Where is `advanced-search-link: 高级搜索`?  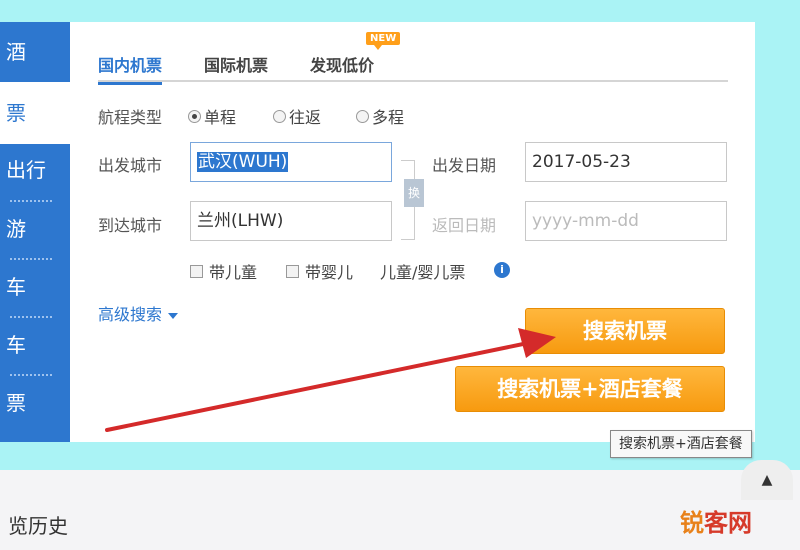 advanced-search-link: 高级搜索 is located at coordinates (138, 313).